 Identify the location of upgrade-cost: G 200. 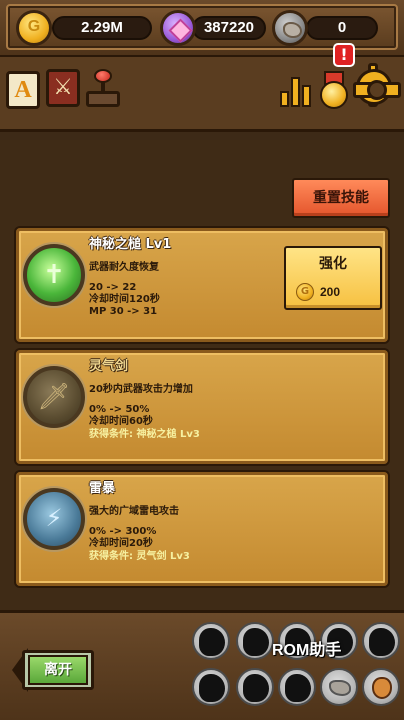
(336, 292).